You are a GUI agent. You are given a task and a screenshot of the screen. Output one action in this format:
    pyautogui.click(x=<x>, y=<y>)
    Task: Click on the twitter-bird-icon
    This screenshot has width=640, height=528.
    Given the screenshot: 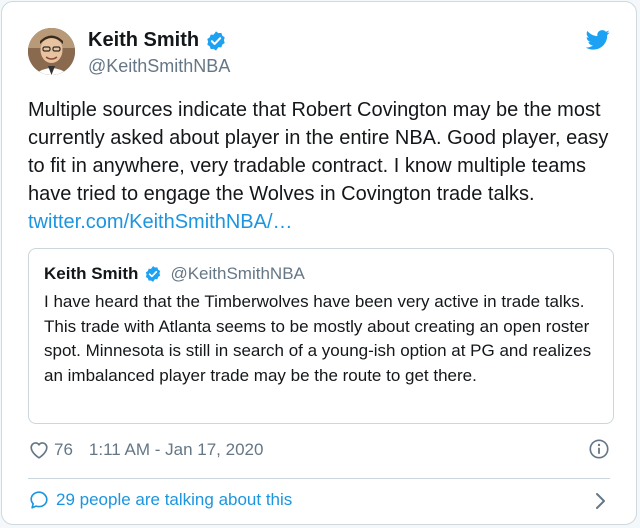 What is the action you would take?
    pyautogui.click(x=597, y=40)
    